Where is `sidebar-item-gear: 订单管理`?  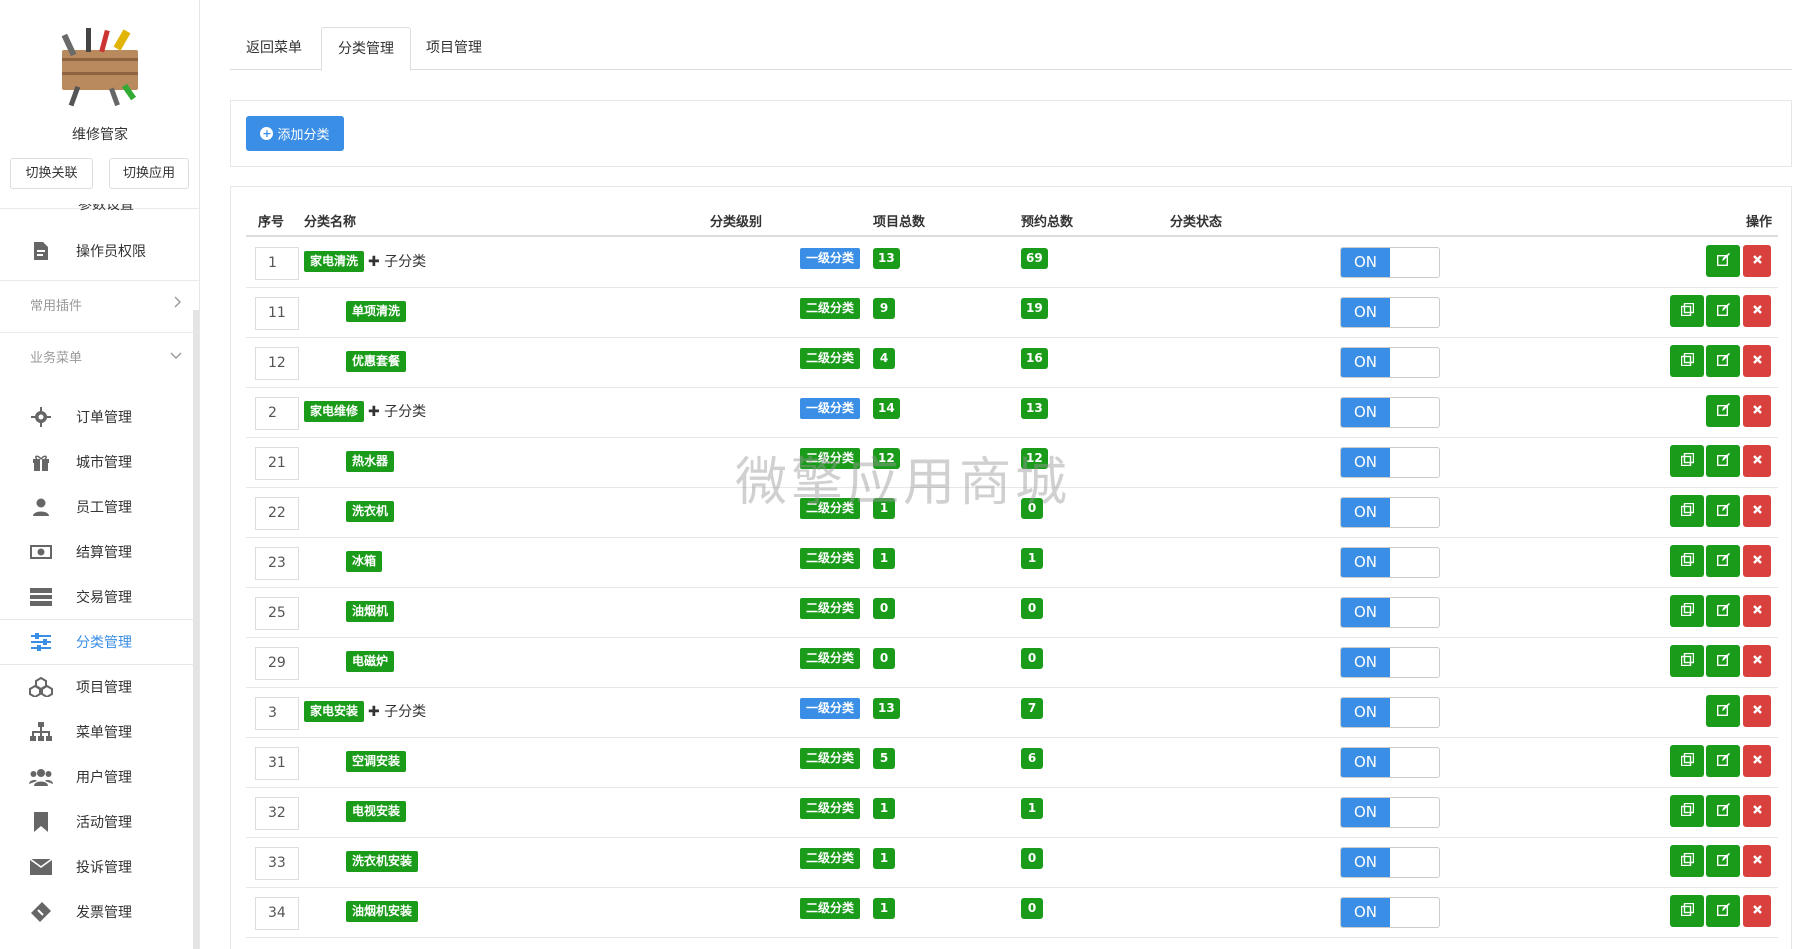 sidebar-item-gear: 订单管理 is located at coordinates (97, 417).